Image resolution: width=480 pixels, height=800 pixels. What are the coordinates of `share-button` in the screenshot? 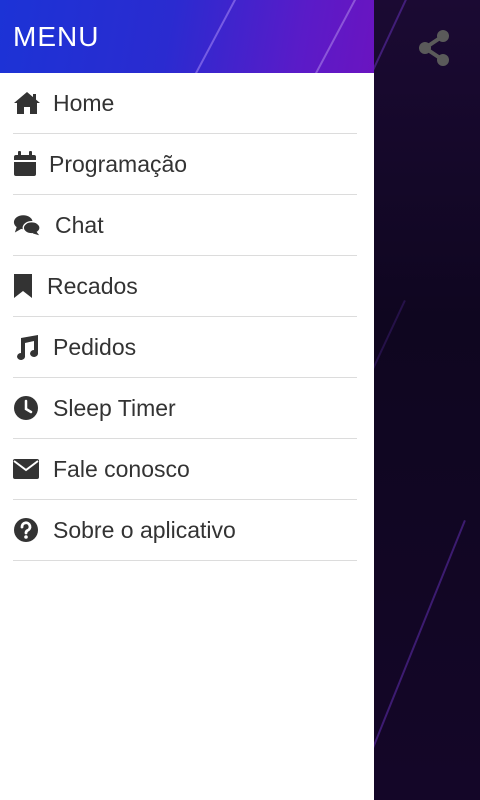 It's located at (434, 48).